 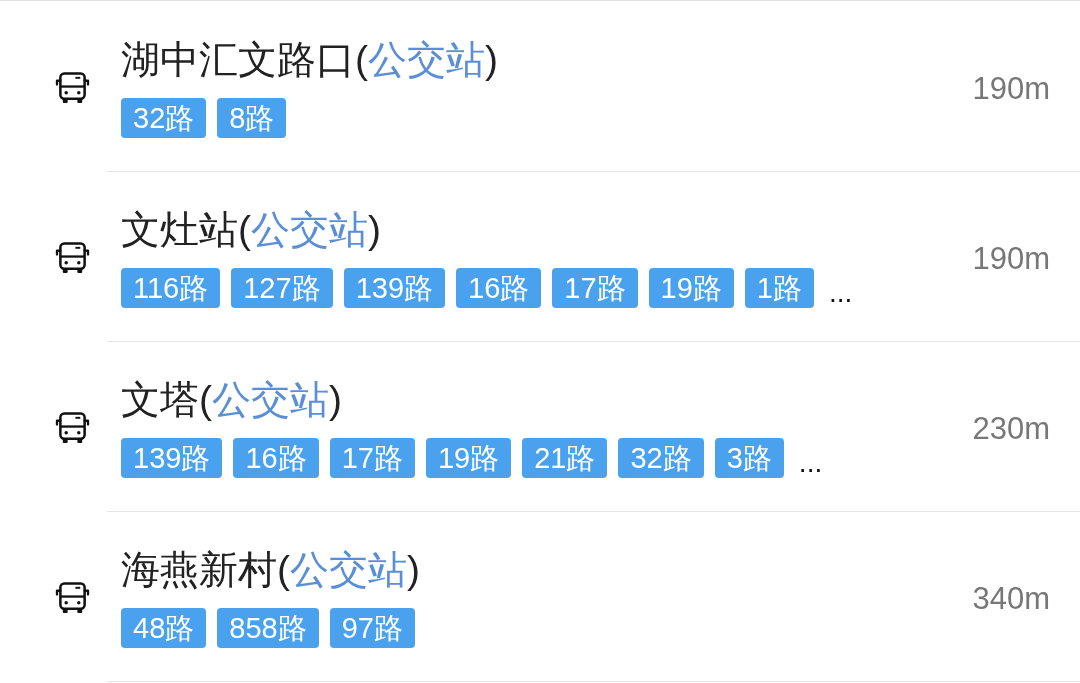 What do you see at coordinates (252, 118) in the screenshot?
I see `route-tag: 8路` at bounding box center [252, 118].